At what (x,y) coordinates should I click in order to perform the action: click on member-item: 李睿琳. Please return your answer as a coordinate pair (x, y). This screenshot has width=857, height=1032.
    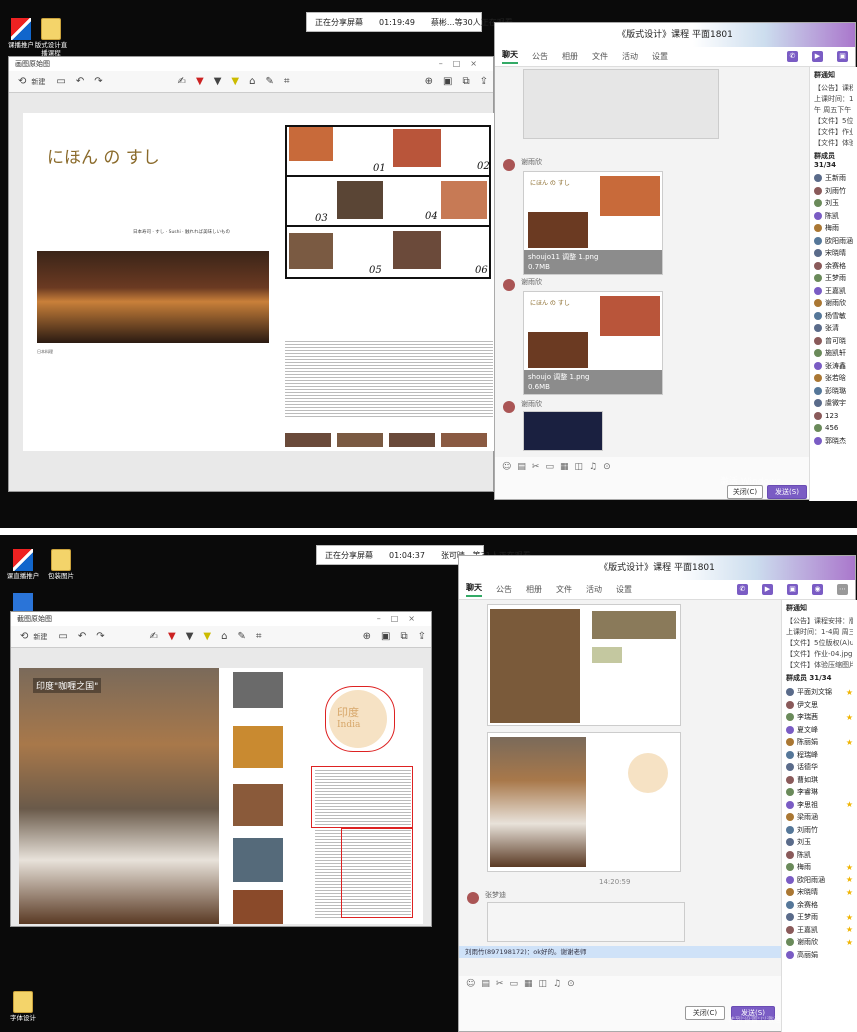
    Looking at the image, I should click on (821, 792).